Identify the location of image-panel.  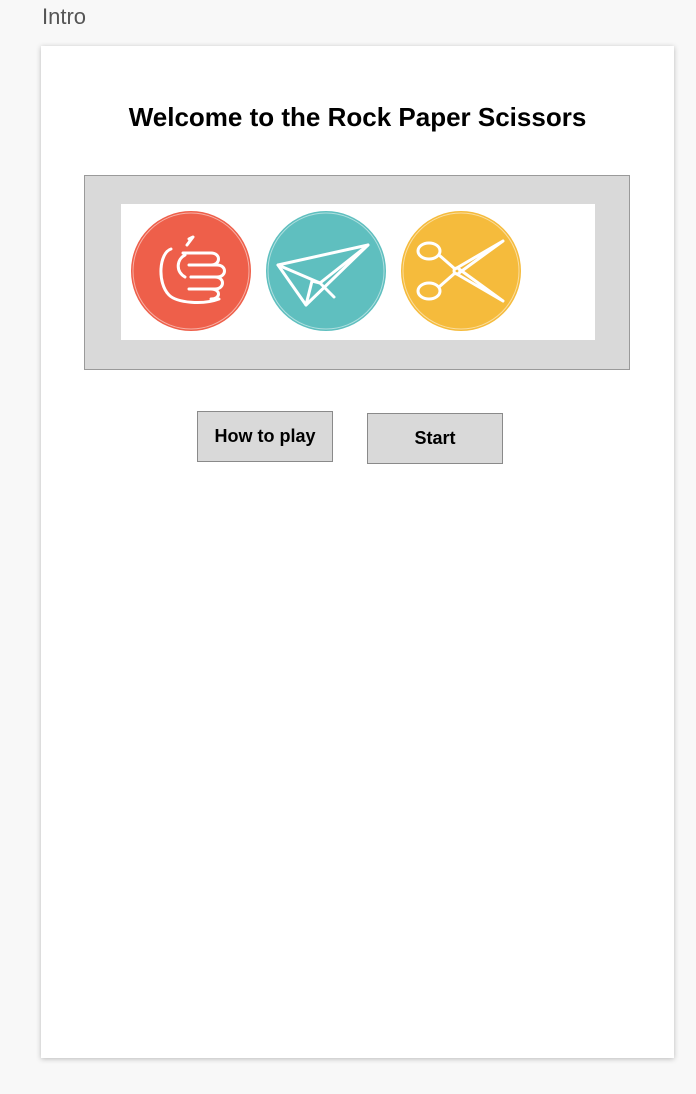
(357, 272).